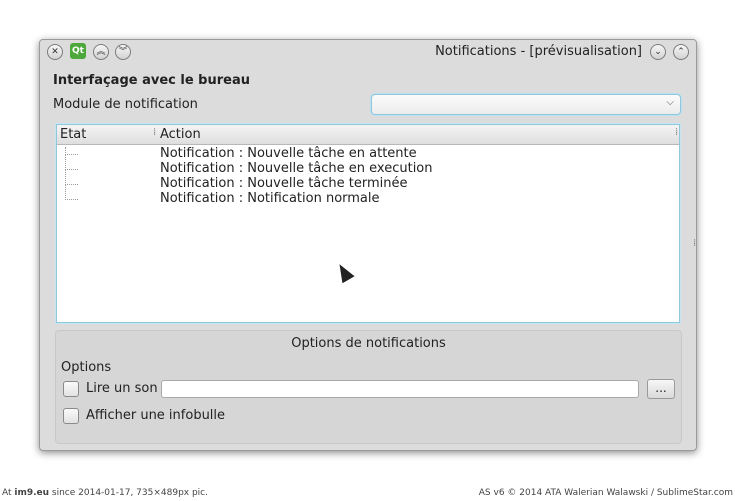 The width and height of the screenshot is (735, 501). Describe the element at coordinates (31, 493) in the screenshot. I see `footer-site-link: im9.eu` at that location.